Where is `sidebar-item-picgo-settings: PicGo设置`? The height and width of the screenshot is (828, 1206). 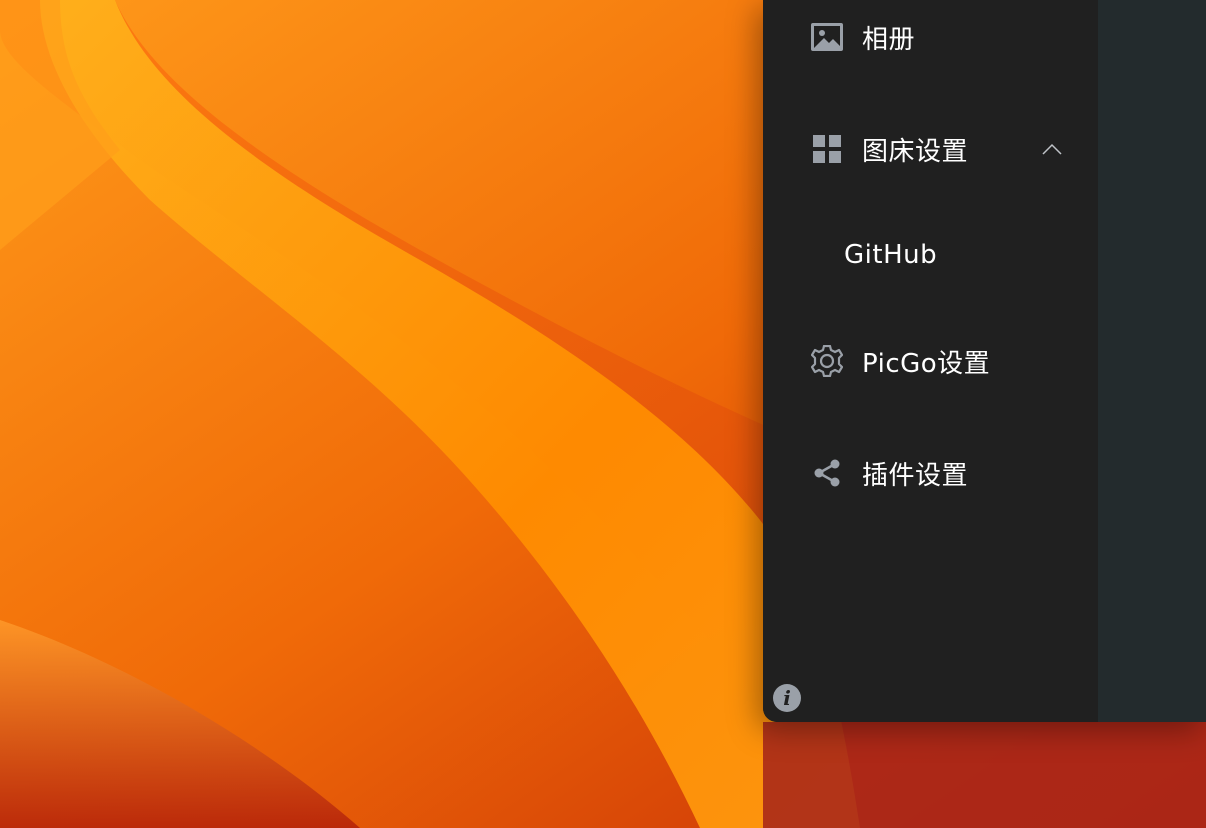
sidebar-item-picgo-settings: PicGo设置 is located at coordinates (930, 361).